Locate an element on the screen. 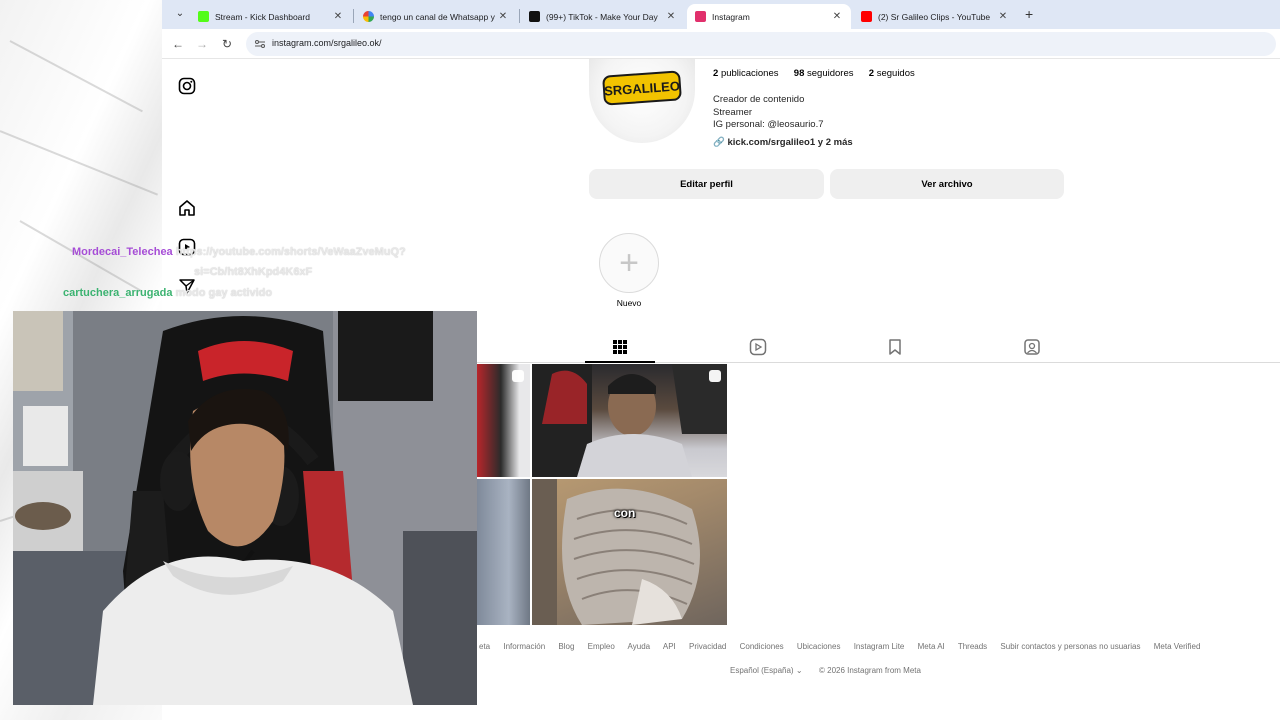 The image size is (1280, 720). tab-title: (99+) TikTok - Make Your Day is located at coordinates (602, 16).